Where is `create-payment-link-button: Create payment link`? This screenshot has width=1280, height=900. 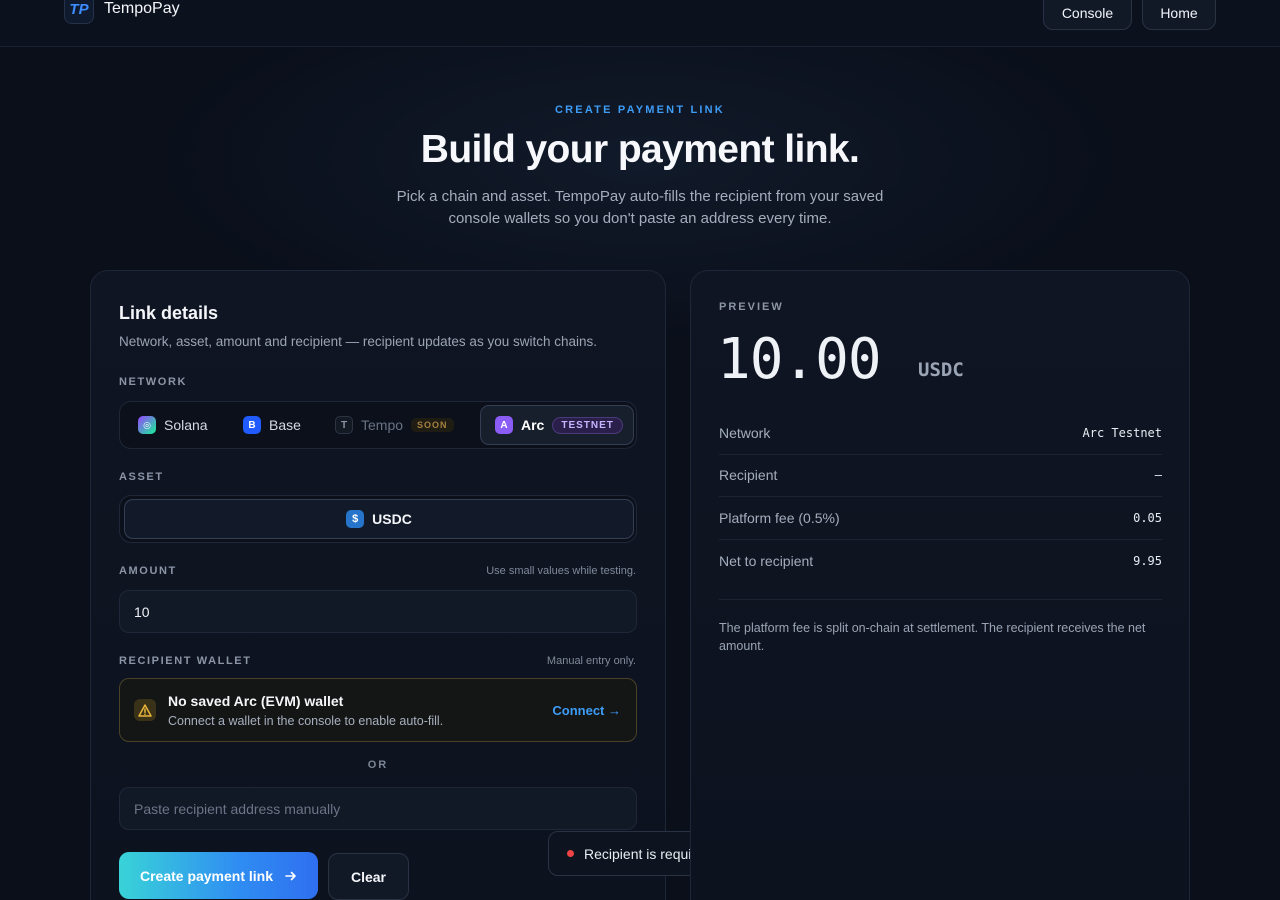
create-payment-link-button: Create payment link is located at coordinates (218, 875).